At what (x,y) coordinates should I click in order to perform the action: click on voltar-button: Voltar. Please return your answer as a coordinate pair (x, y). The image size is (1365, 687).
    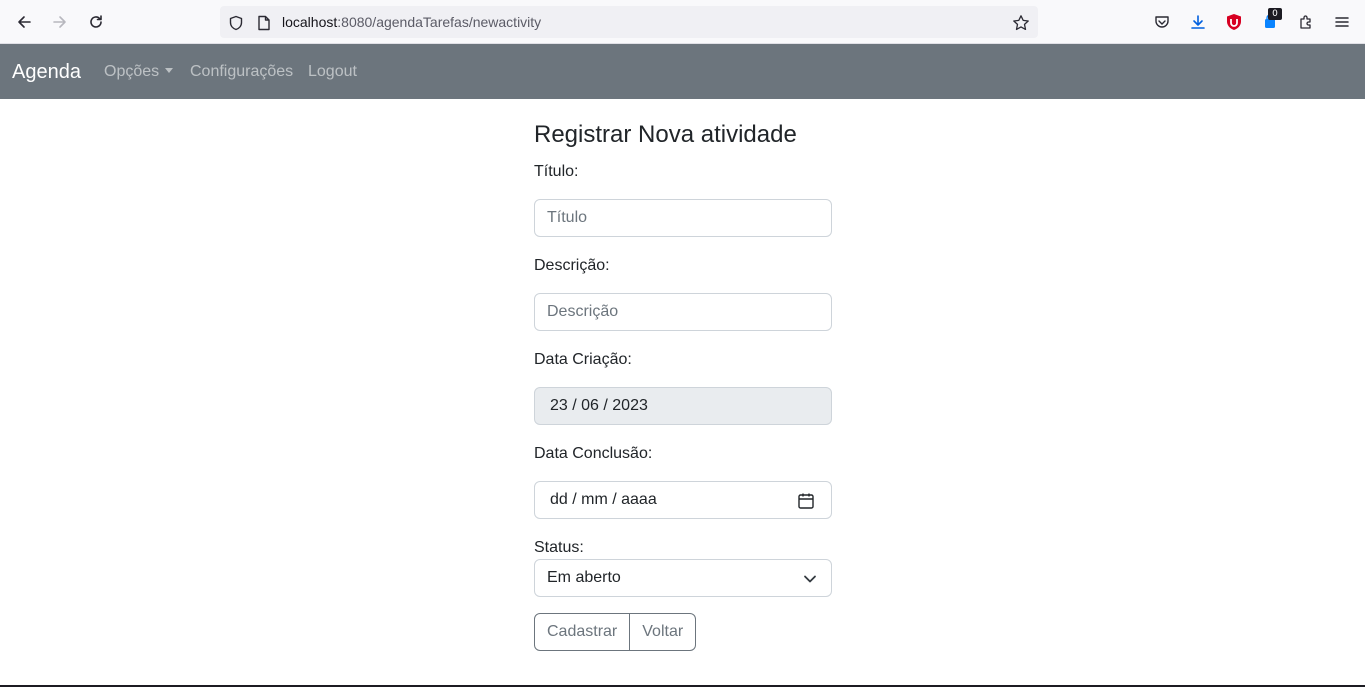
    Looking at the image, I should click on (663, 632).